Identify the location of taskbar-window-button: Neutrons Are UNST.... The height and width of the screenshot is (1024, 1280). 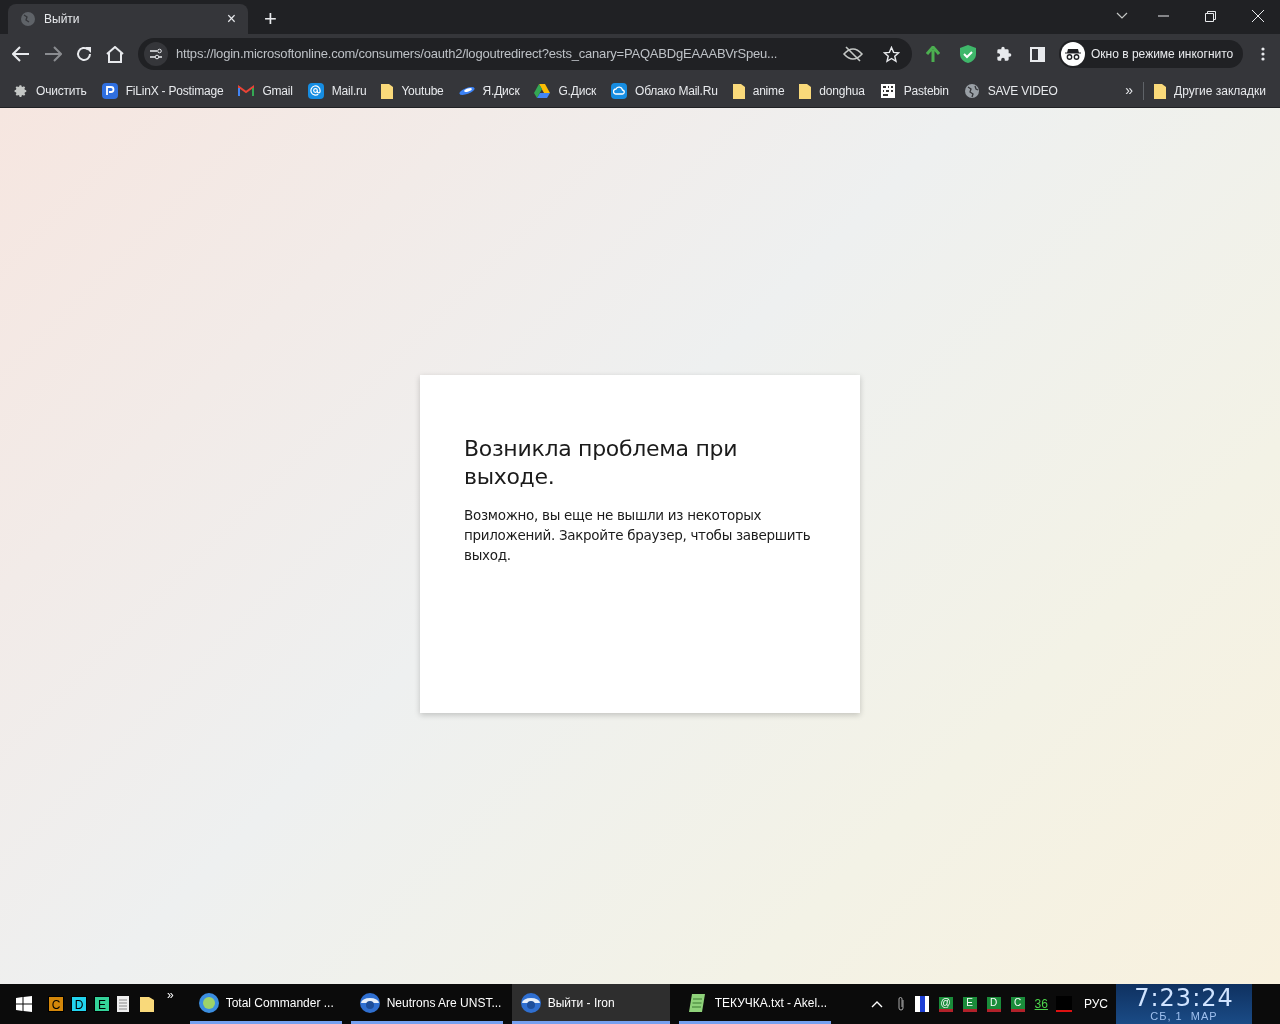
(426, 1004).